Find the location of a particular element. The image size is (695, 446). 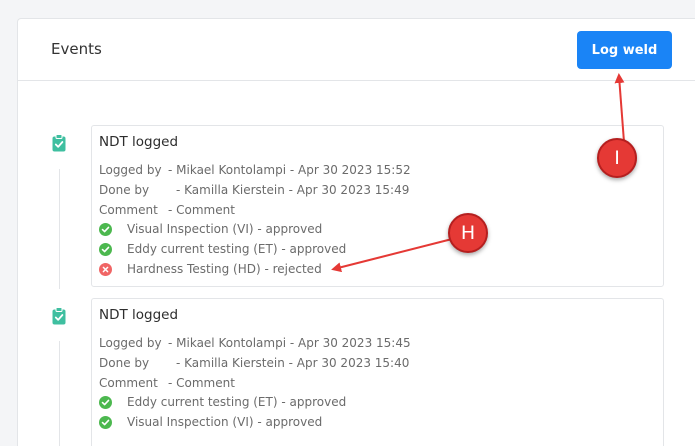

annotation-marker-h: H is located at coordinates (468, 233).